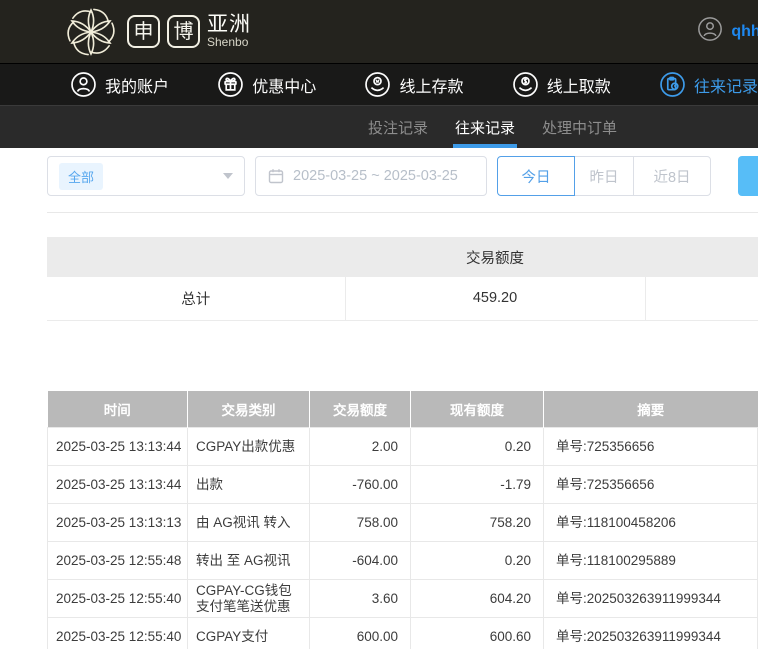  Describe the element at coordinates (485, 127) in the screenshot. I see `tab-2: 往来记录` at that location.